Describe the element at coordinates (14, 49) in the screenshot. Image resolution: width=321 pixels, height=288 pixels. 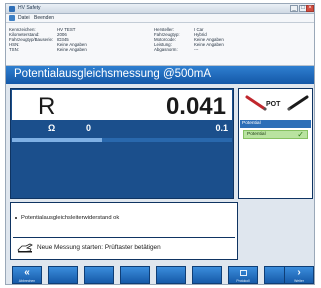
I see `info-label: TSN:` at that location.